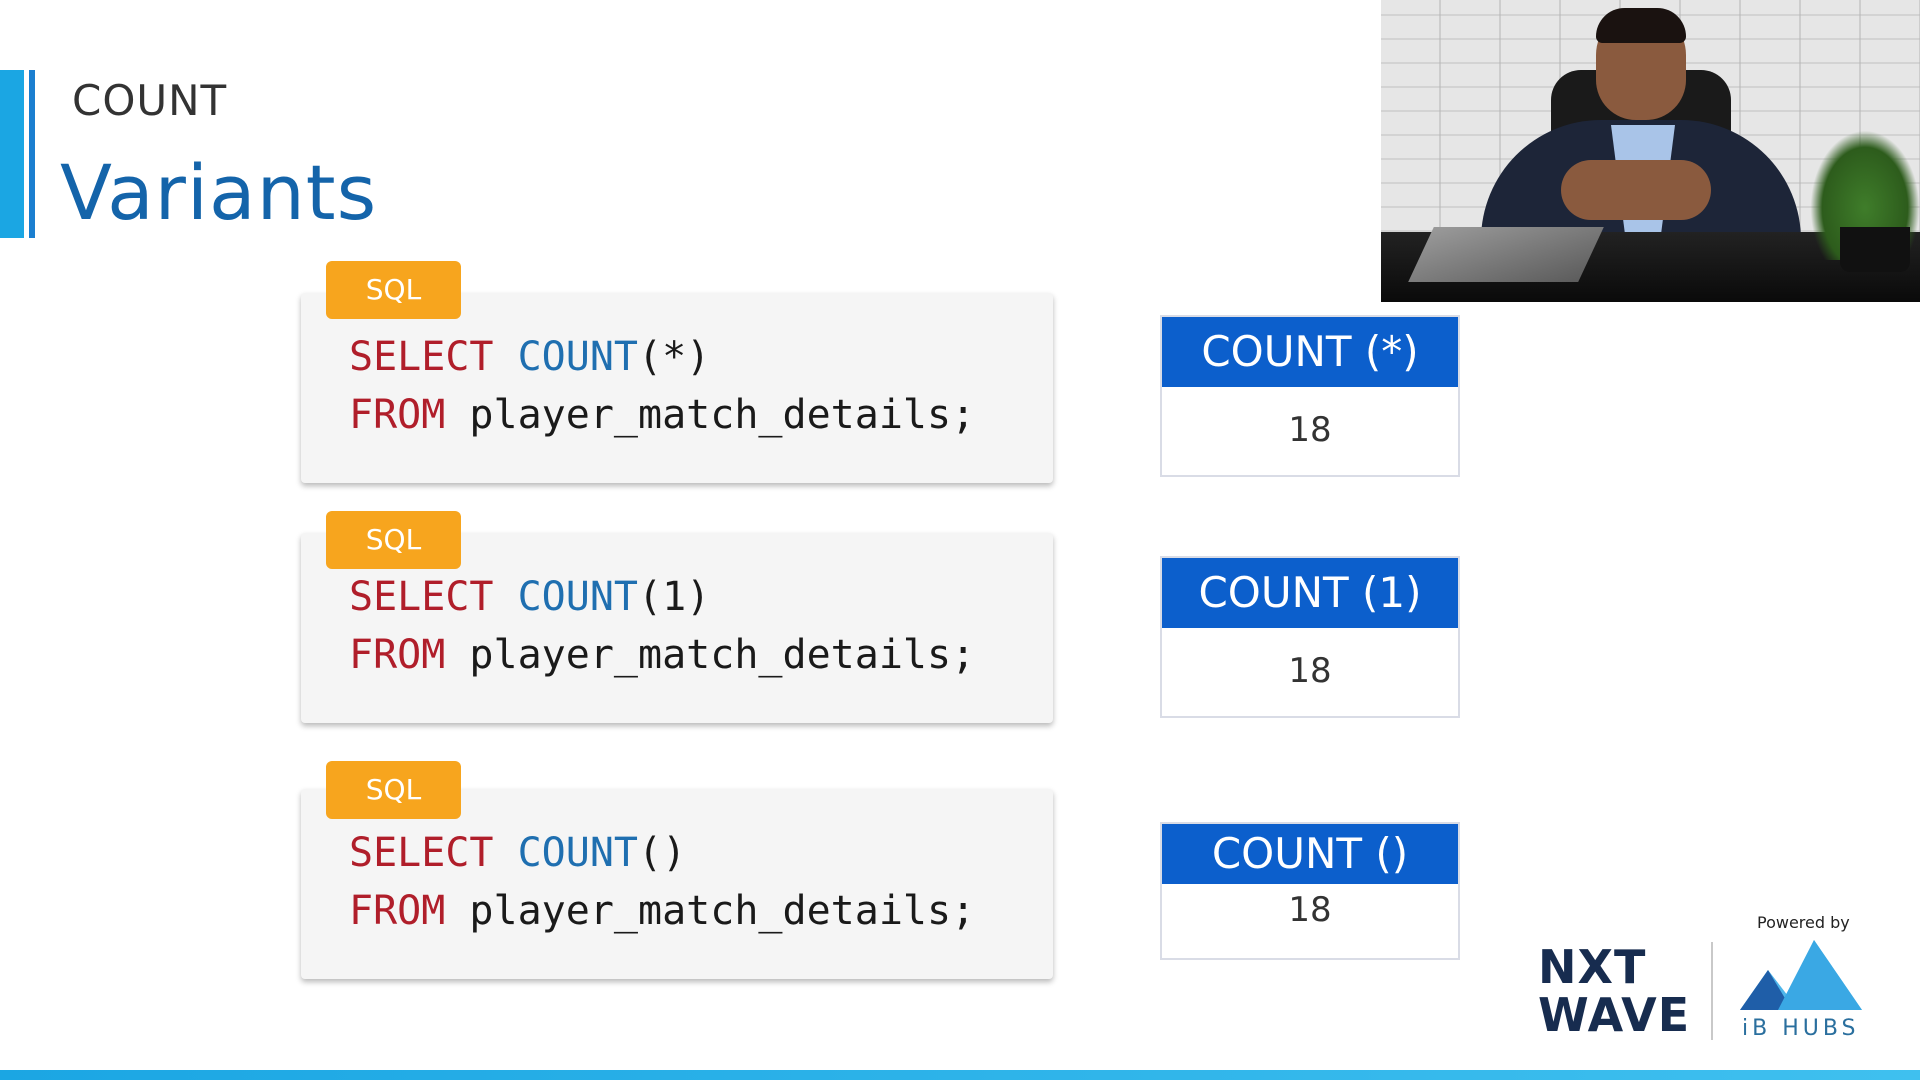  I want to click on laptop, so click(1506, 254).